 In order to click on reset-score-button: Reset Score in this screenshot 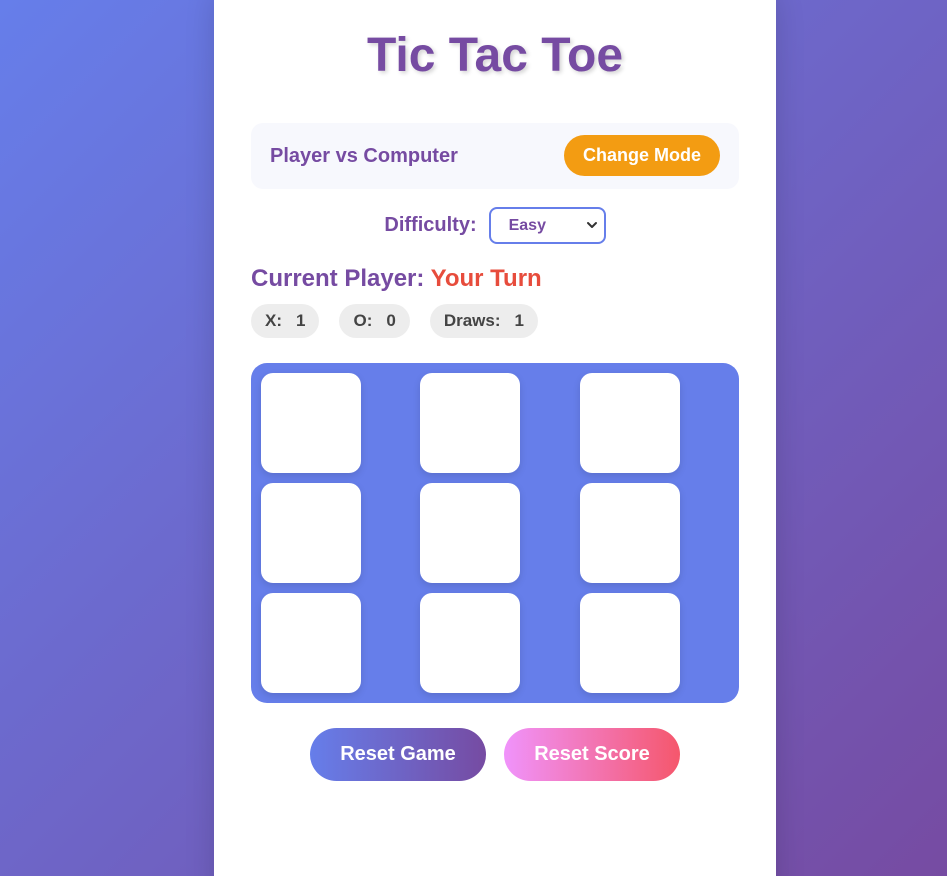, I will do `click(592, 754)`.